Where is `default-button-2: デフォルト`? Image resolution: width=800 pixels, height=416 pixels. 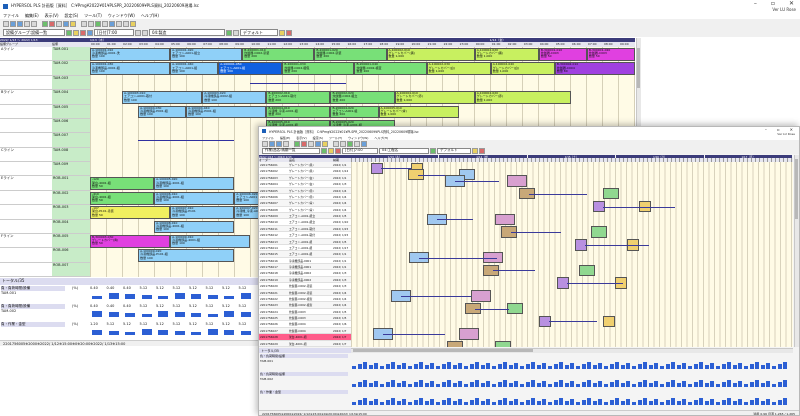
default-button-2: デフォルト is located at coordinates (454, 150).